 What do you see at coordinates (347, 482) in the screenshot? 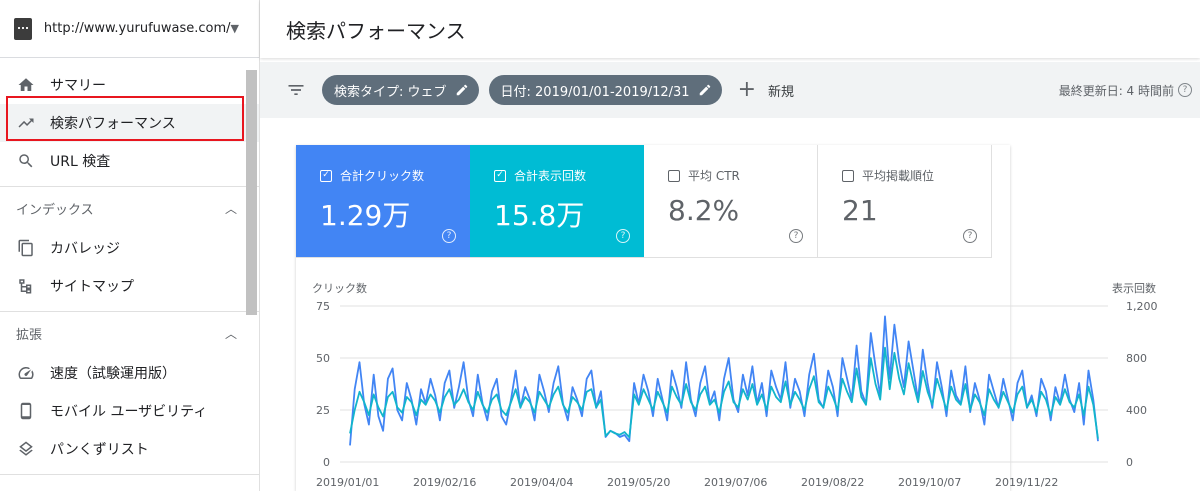
I see `x-tick: 2019/01/01` at bounding box center [347, 482].